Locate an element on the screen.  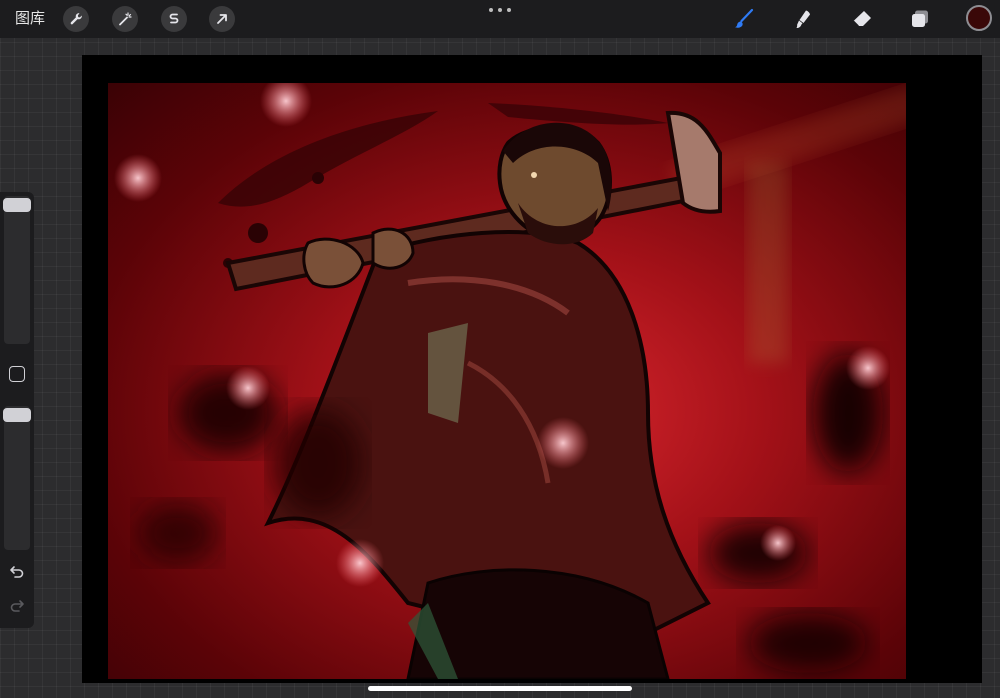
opacity-slider is located at coordinates (17, 478).